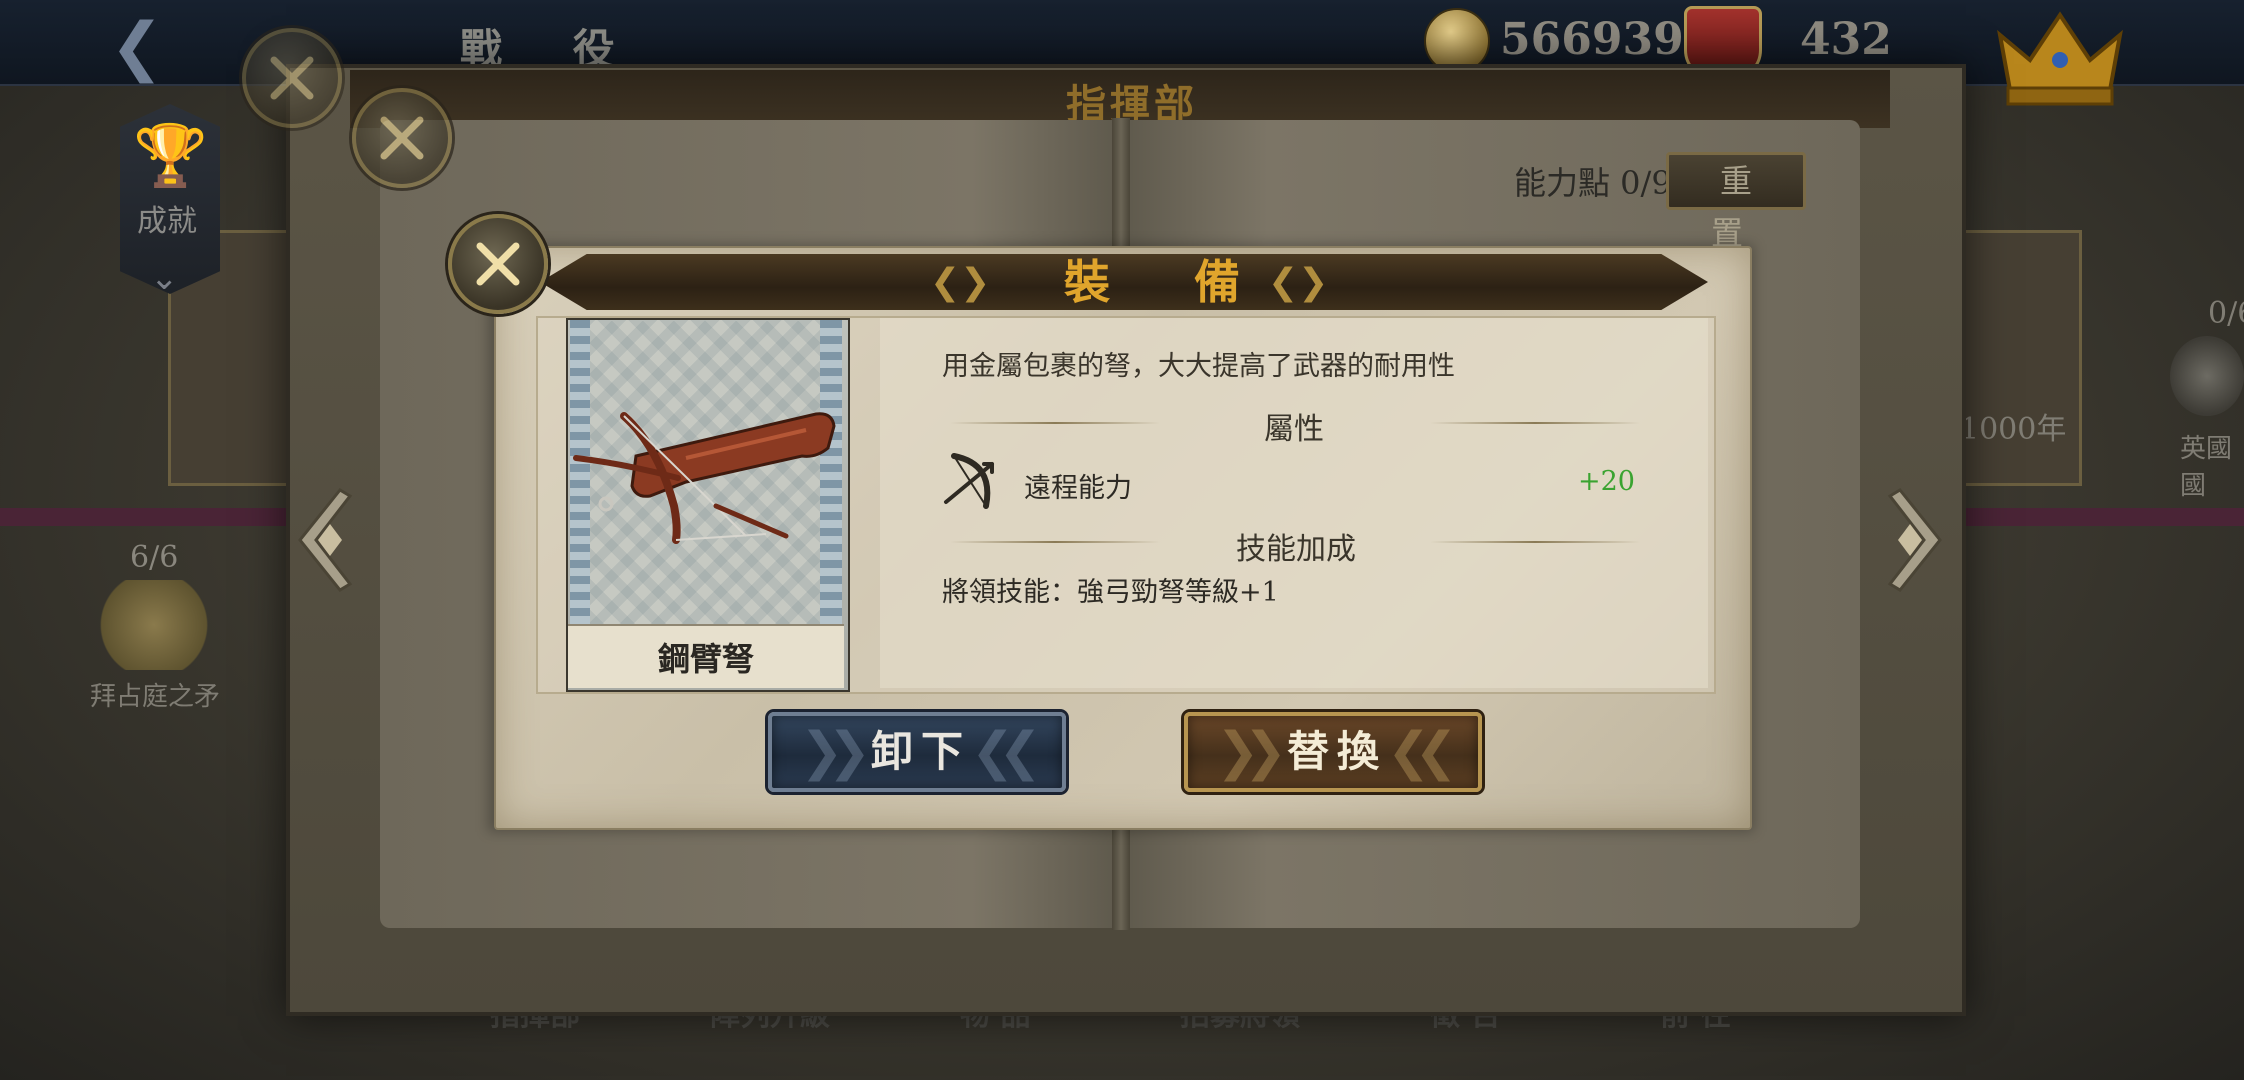  I want to click on laurel-medal-icon, so click(154, 625).